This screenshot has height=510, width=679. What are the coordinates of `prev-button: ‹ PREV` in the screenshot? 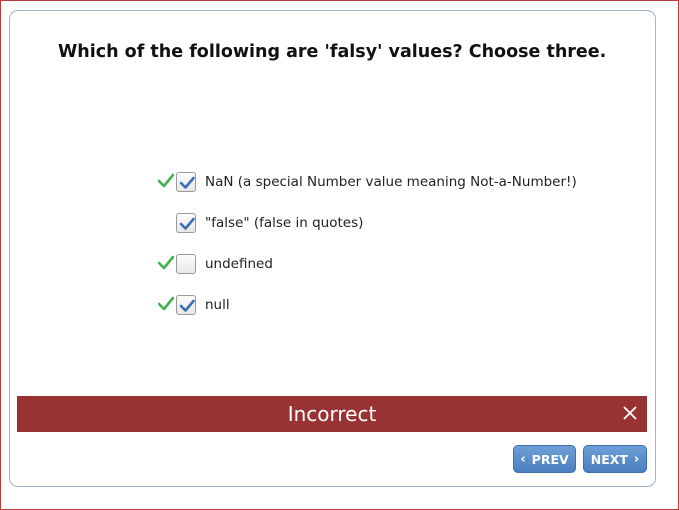 It's located at (544, 459).